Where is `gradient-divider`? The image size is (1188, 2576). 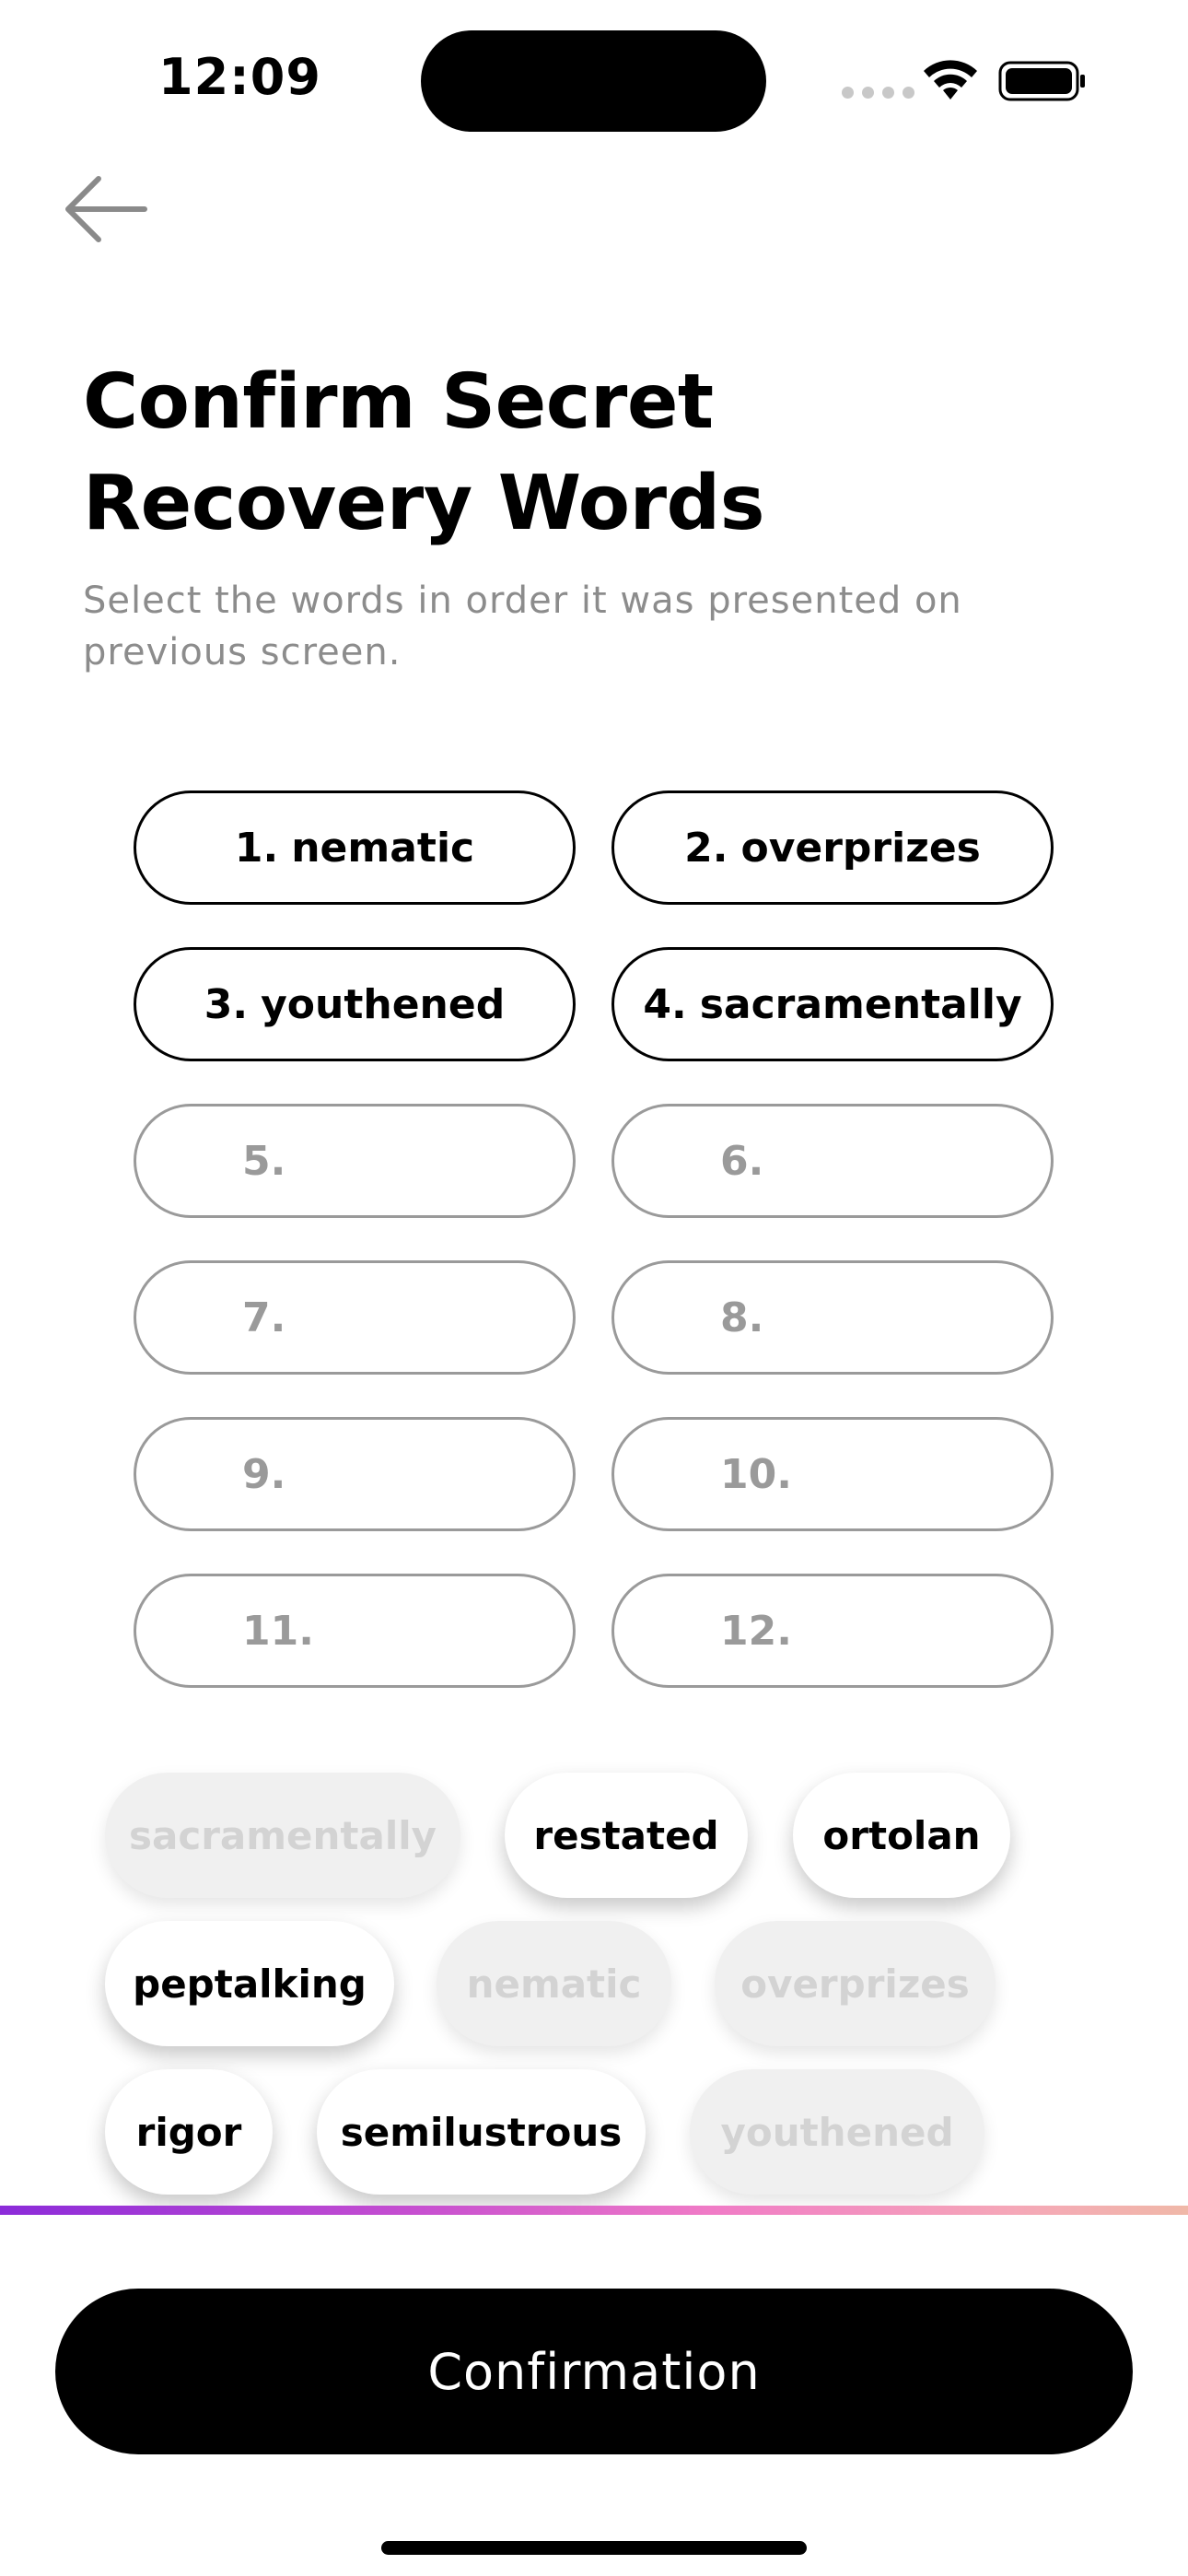
gradient-divider is located at coordinates (594, 2210).